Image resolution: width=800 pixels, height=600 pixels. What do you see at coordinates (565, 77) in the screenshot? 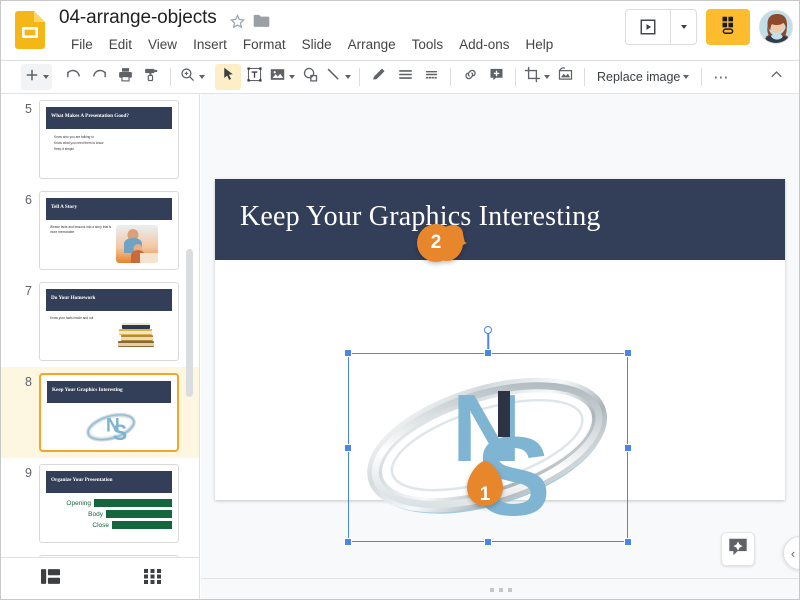
I see `mask-image-button` at bounding box center [565, 77].